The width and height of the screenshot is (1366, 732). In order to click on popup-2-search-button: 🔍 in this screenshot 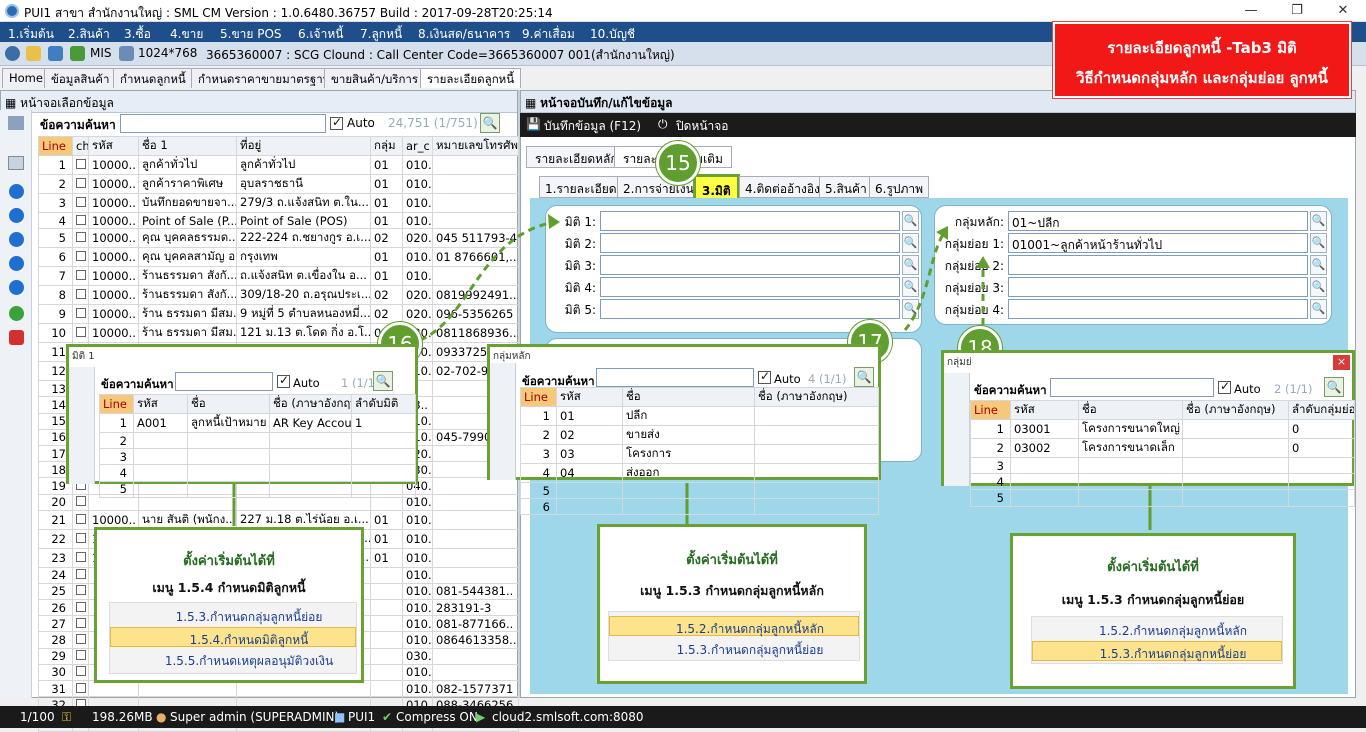, I will do `click(864, 377)`.